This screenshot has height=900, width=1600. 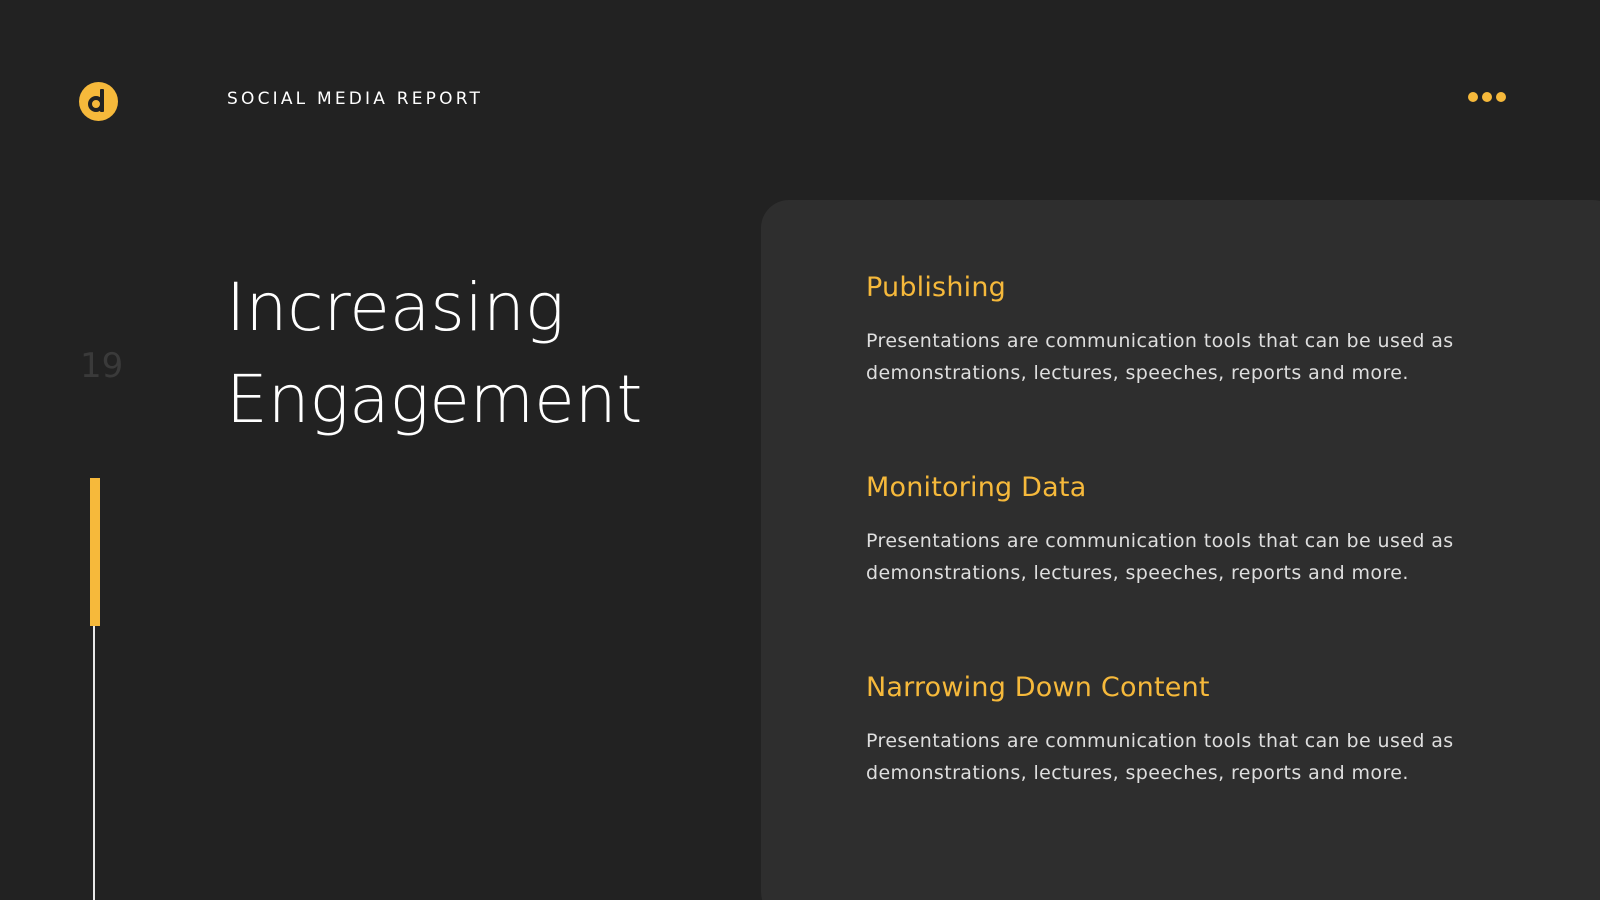 What do you see at coordinates (95, 552) in the screenshot?
I see `timeline-progress` at bounding box center [95, 552].